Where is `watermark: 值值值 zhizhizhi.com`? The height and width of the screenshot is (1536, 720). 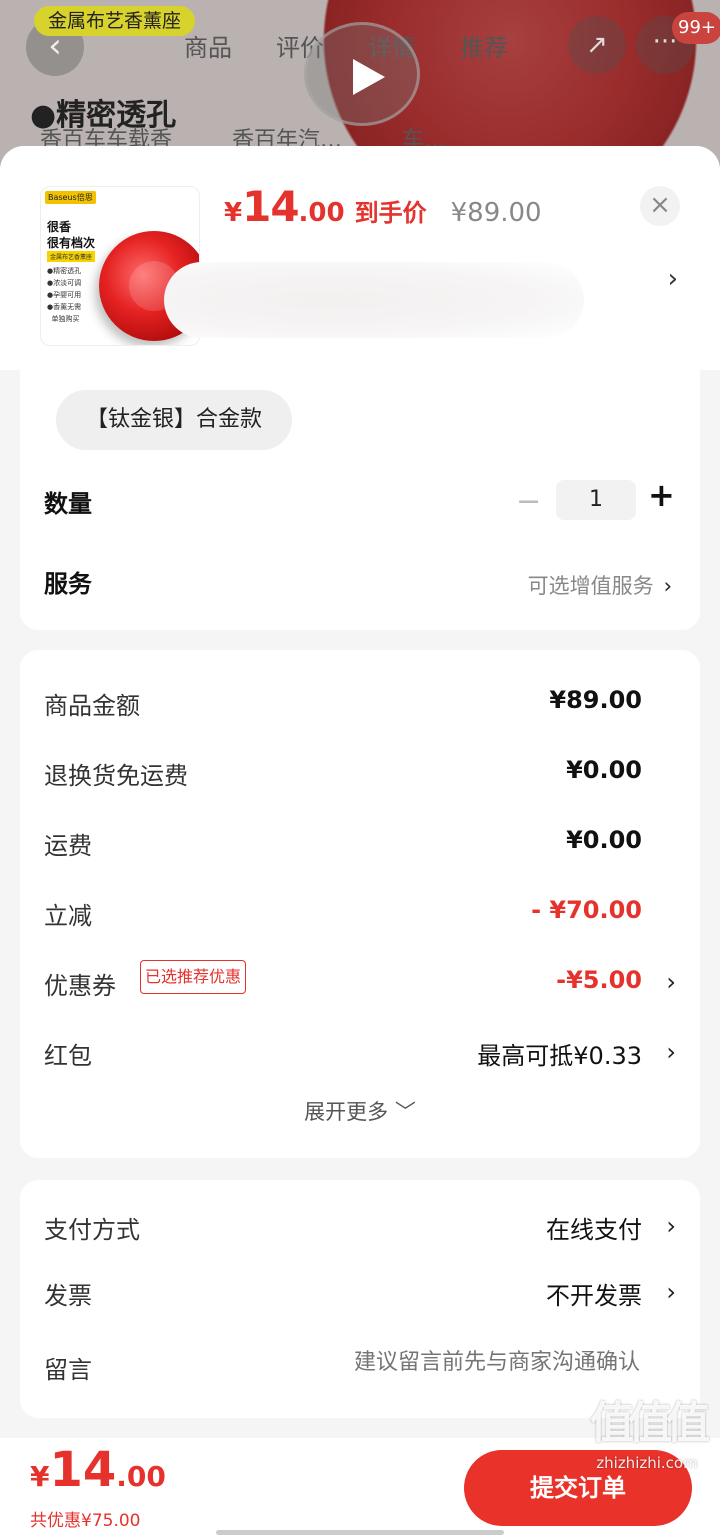
watermark: 值值值 zhizhizhi.com is located at coordinates (647, 1433).